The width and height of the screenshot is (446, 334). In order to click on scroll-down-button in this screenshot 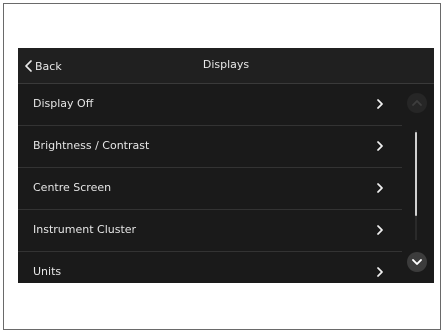, I will do `click(417, 262)`.